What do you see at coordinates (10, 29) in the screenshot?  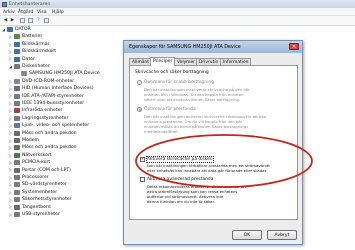 I see `computer-icon` at bounding box center [10, 29].